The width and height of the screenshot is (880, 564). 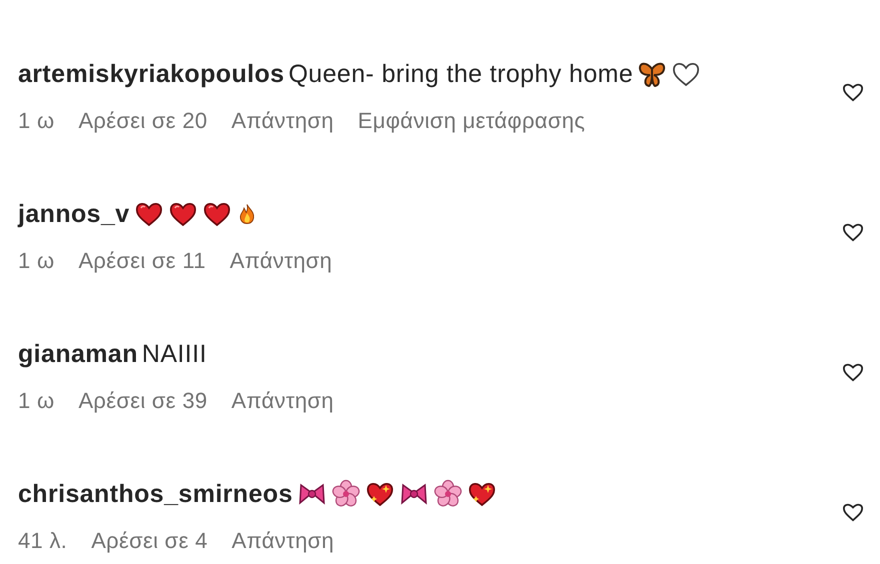 What do you see at coordinates (43, 541) in the screenshot?
I see `comment-time: 41 λ.` at bounding box center [43, 541].